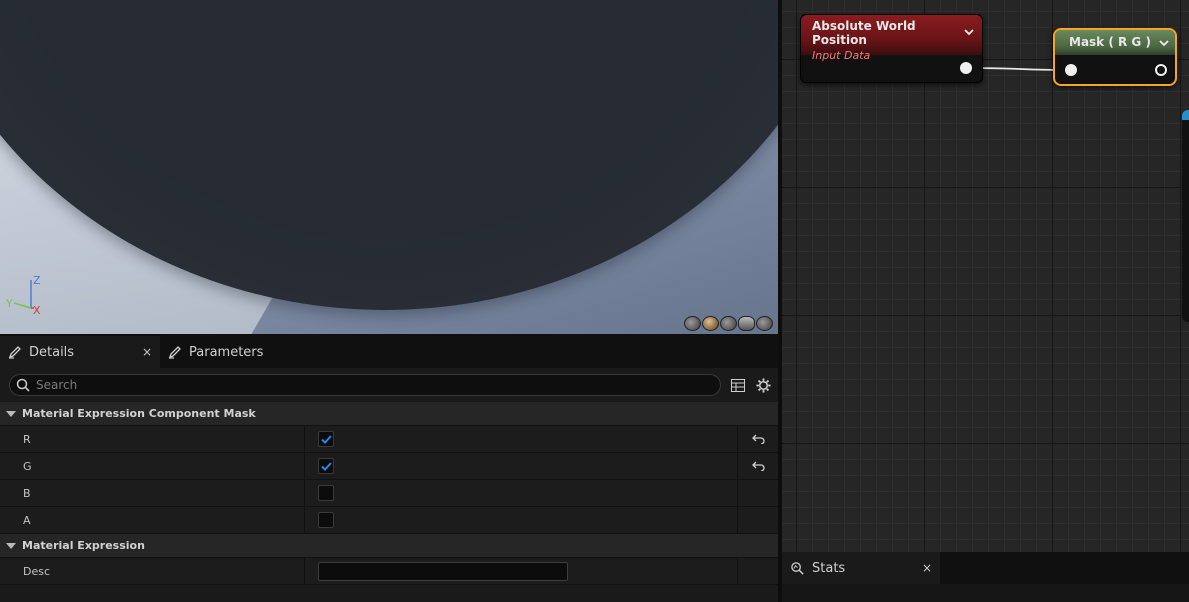  Describe the element at coordinates (389, 520) in the screenshot. I see `property-row-a: A` at that location.